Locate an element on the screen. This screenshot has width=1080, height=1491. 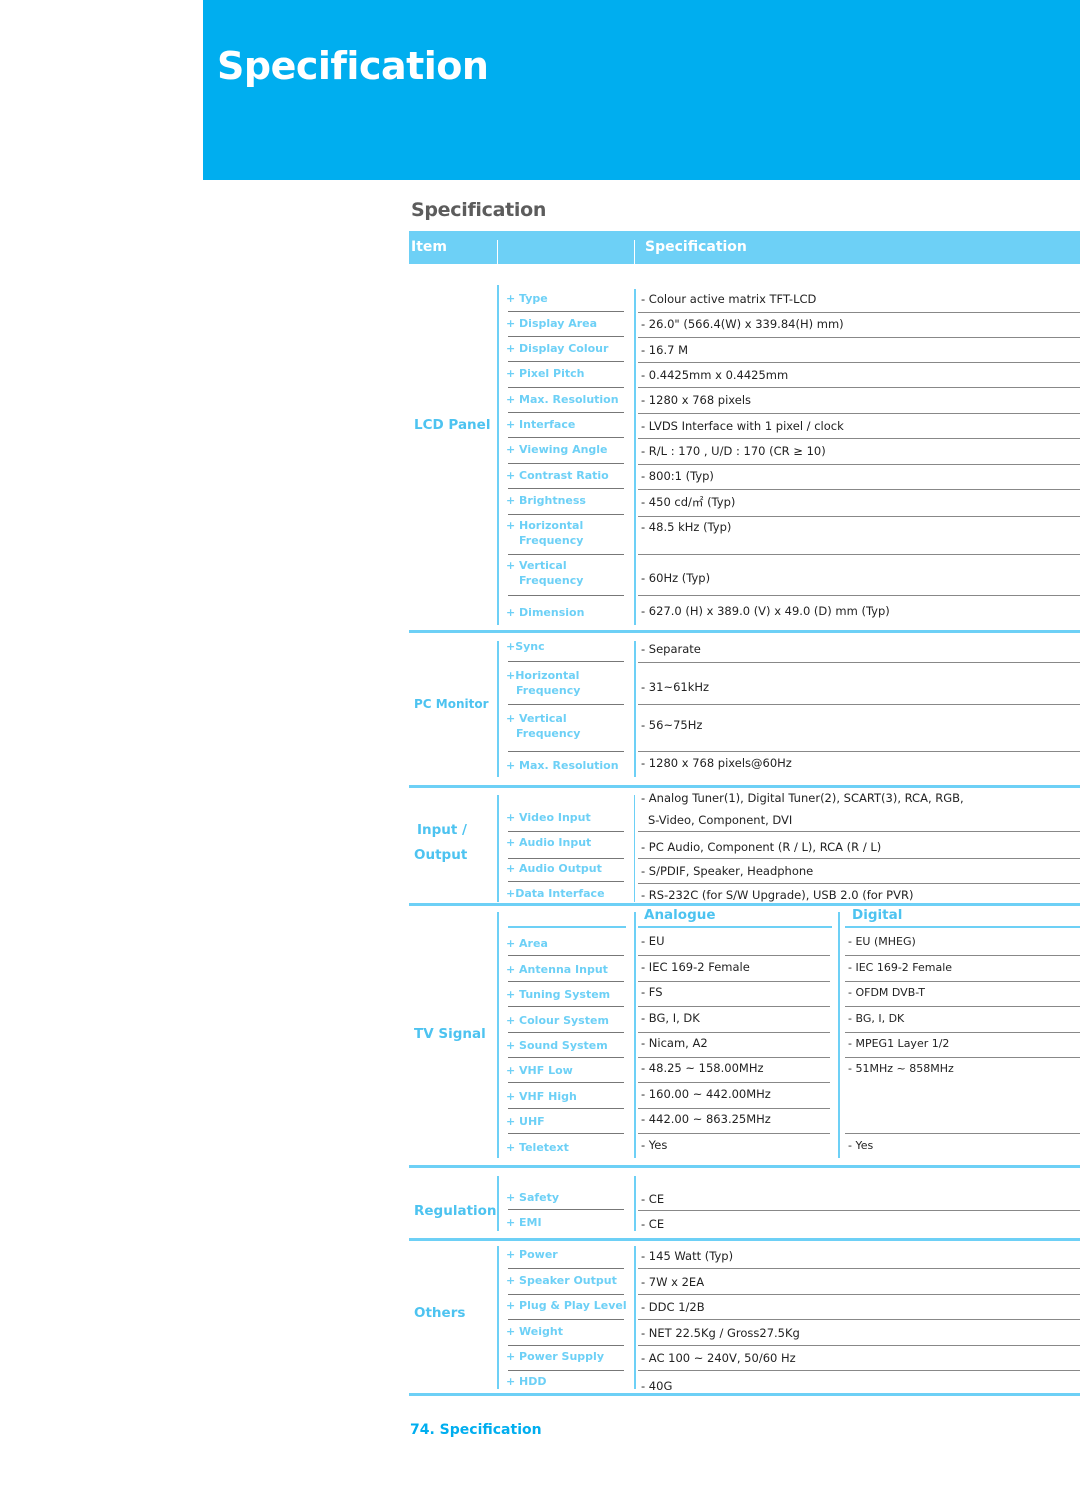
spec-label: + Dimension is located at coordinates (545, 612).